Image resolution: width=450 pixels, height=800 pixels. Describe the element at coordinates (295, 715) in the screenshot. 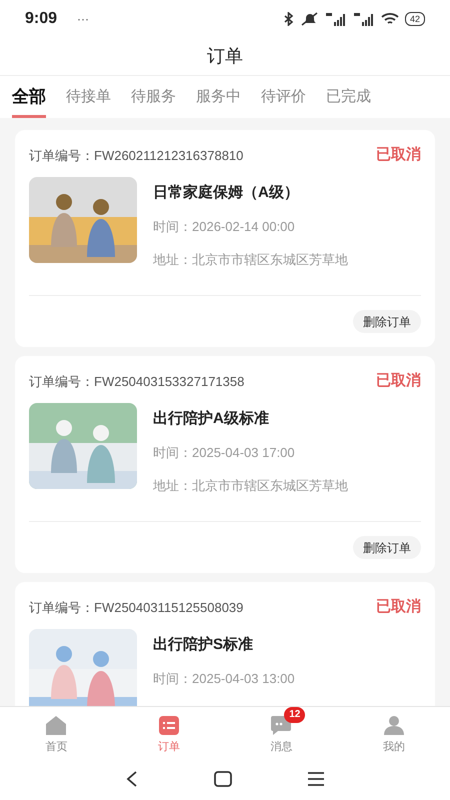

I see `badge: 12` at that location.